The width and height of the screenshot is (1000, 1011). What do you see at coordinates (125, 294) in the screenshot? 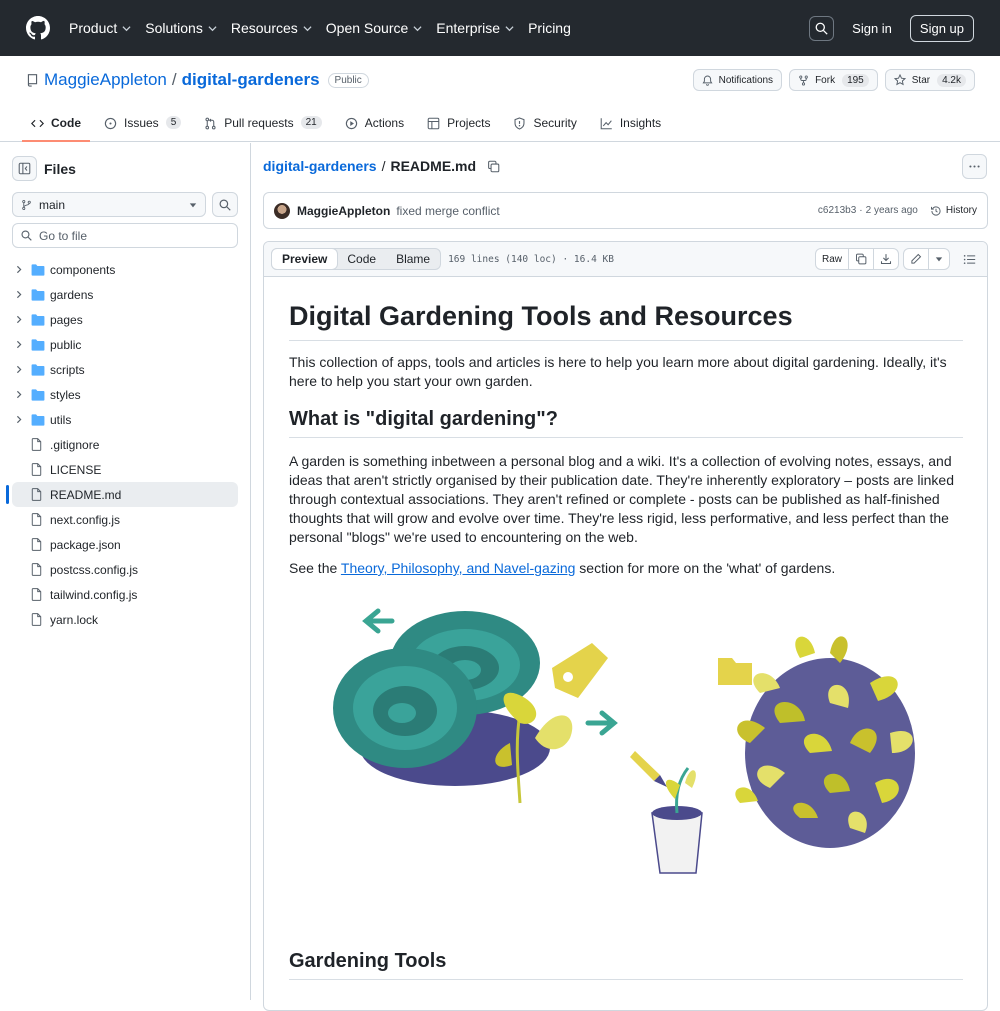
I see `tree-folder-row: gardens` at bounding box center [125, 294].